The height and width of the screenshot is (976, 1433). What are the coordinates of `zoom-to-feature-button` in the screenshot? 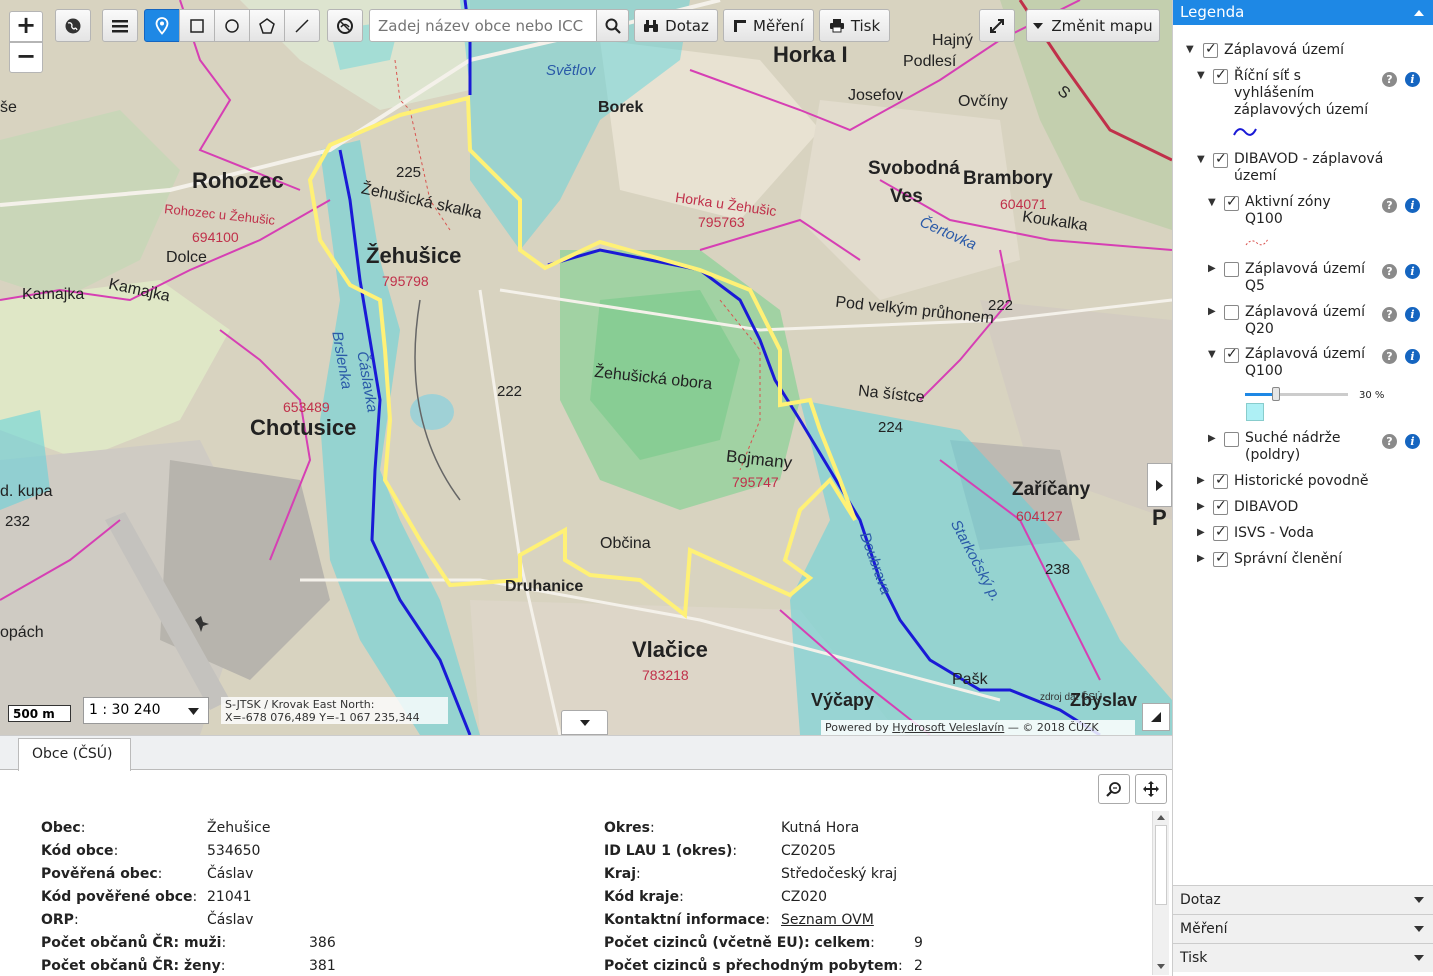 It's located at (1114, 789).